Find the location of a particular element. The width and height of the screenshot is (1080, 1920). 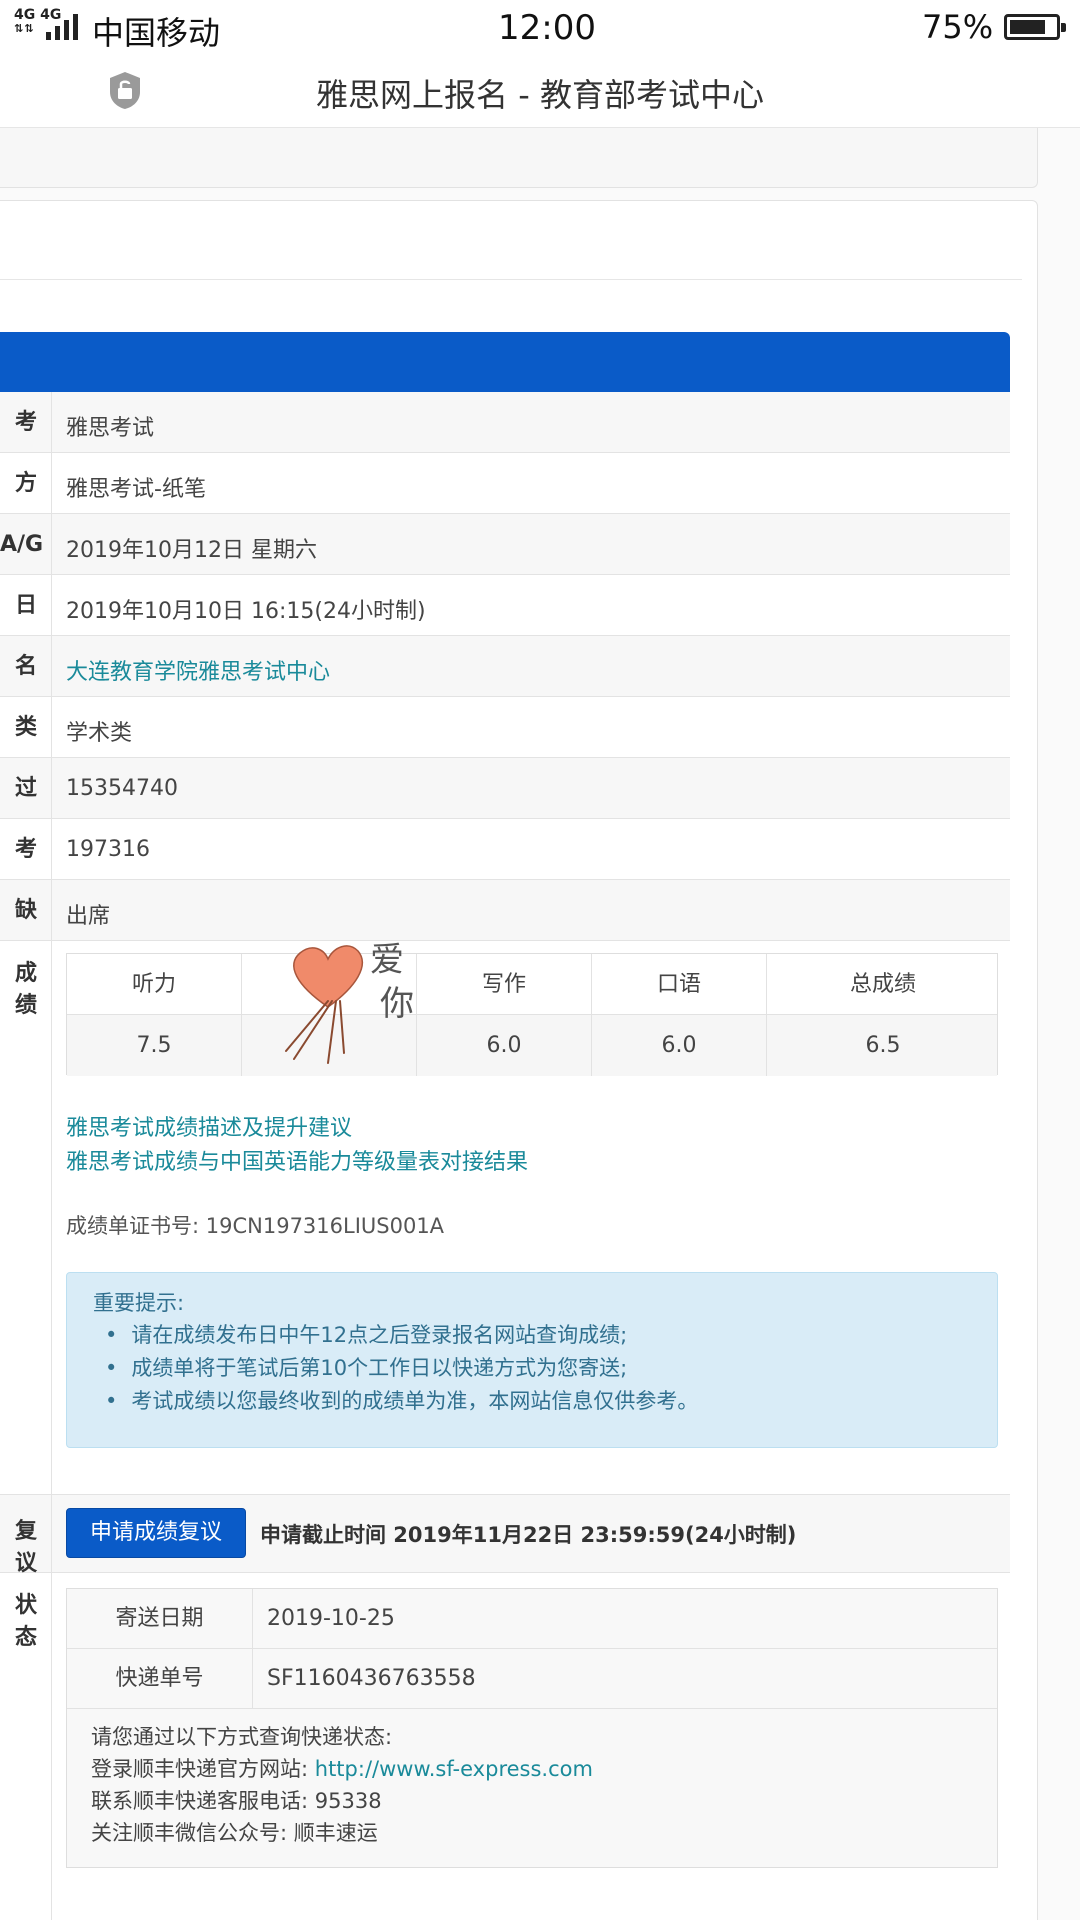

detail-row-process: 过程) 15354740 is located at coordinates (505, 810).